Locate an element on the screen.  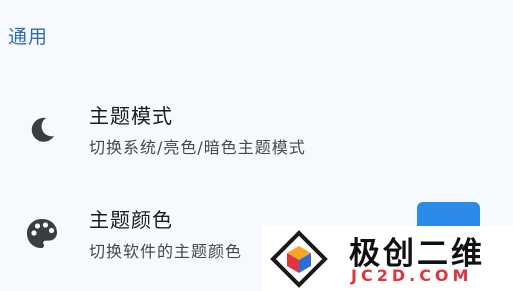
setting-title: 主题模式 is located at coordinates (131, 116).